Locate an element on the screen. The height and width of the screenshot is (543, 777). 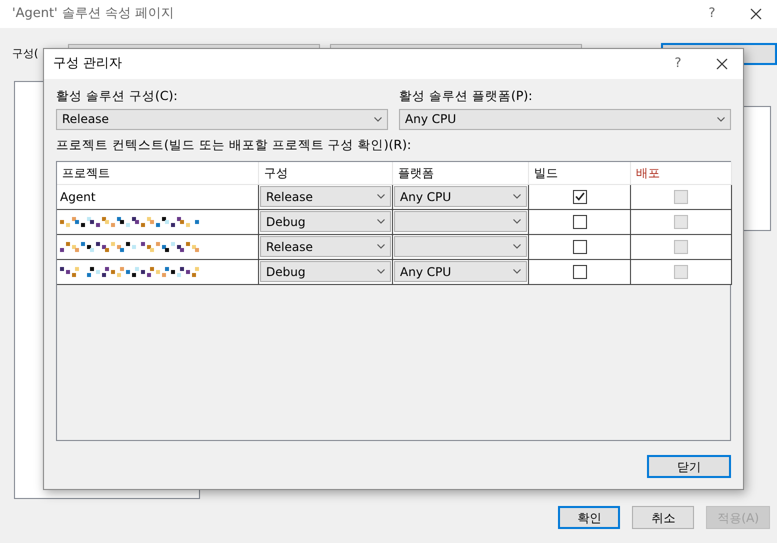
dialog-title: 구성 관리자 is located at coordinates (87, 64).